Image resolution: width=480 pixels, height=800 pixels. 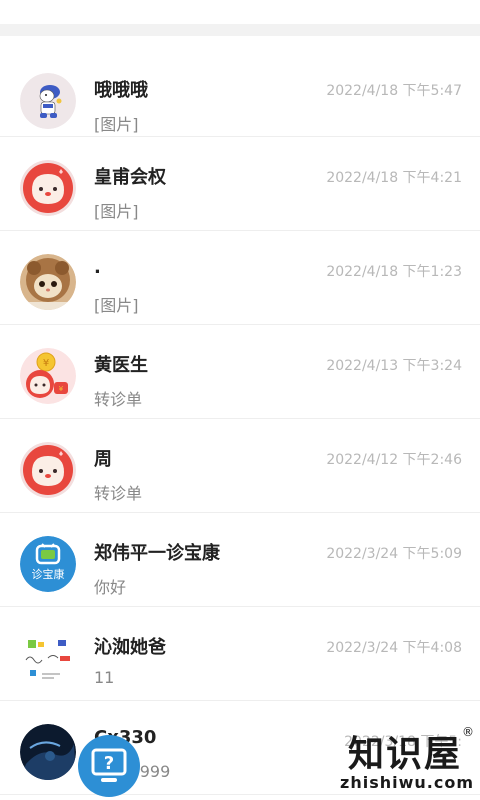 What do you see at coordinates (468, 732) in the screenshot?
I see `watermark-registered: ®` at bounding box center [468, 732].